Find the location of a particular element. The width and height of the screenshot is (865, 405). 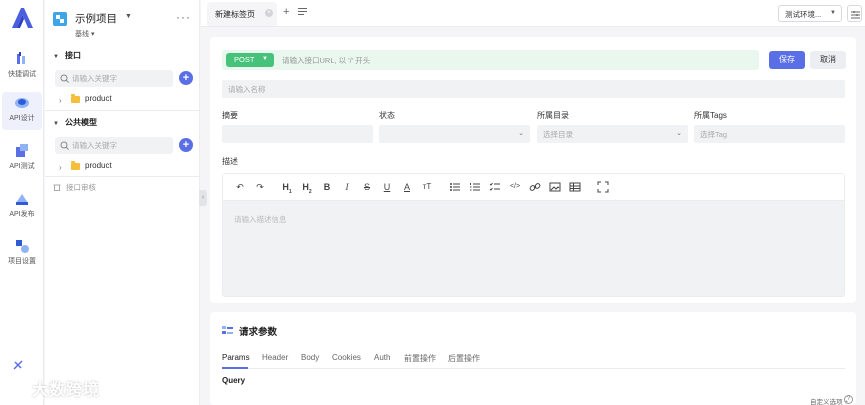

save-button: 保存 is located at coordinates (787, 60).